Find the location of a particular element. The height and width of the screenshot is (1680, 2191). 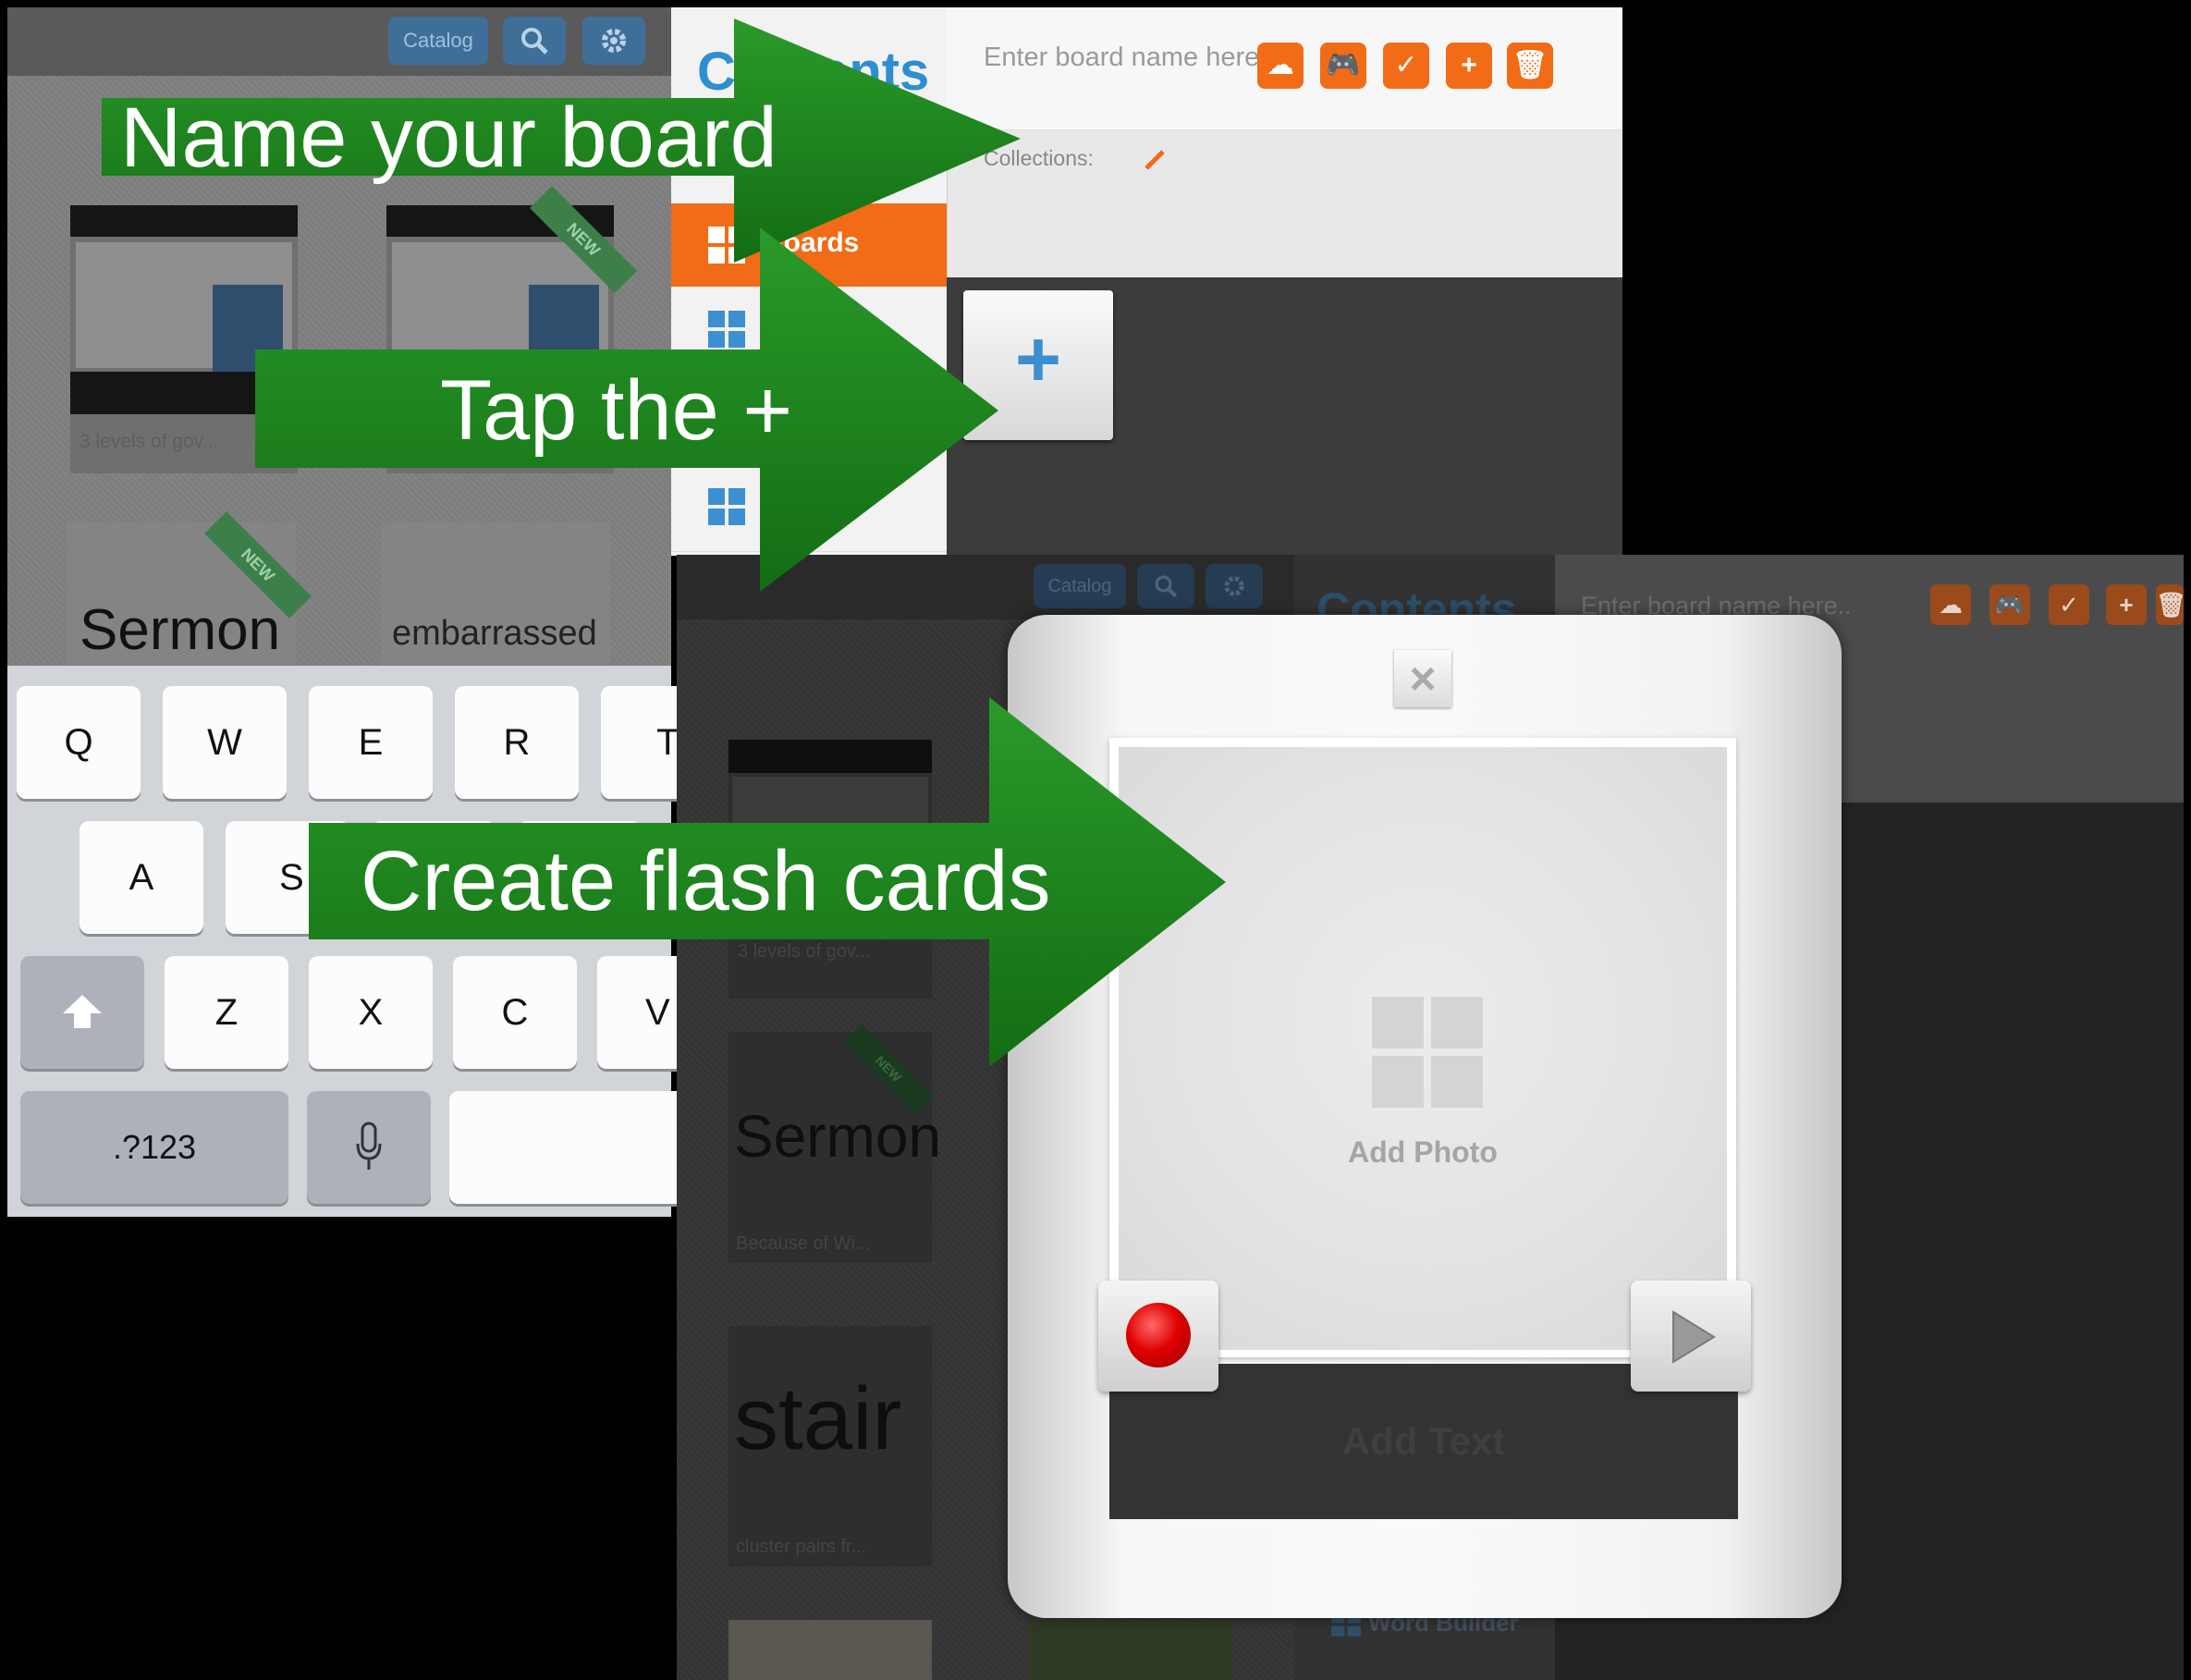

callout-text: Create flash cards is located at coordinates (706, 881).